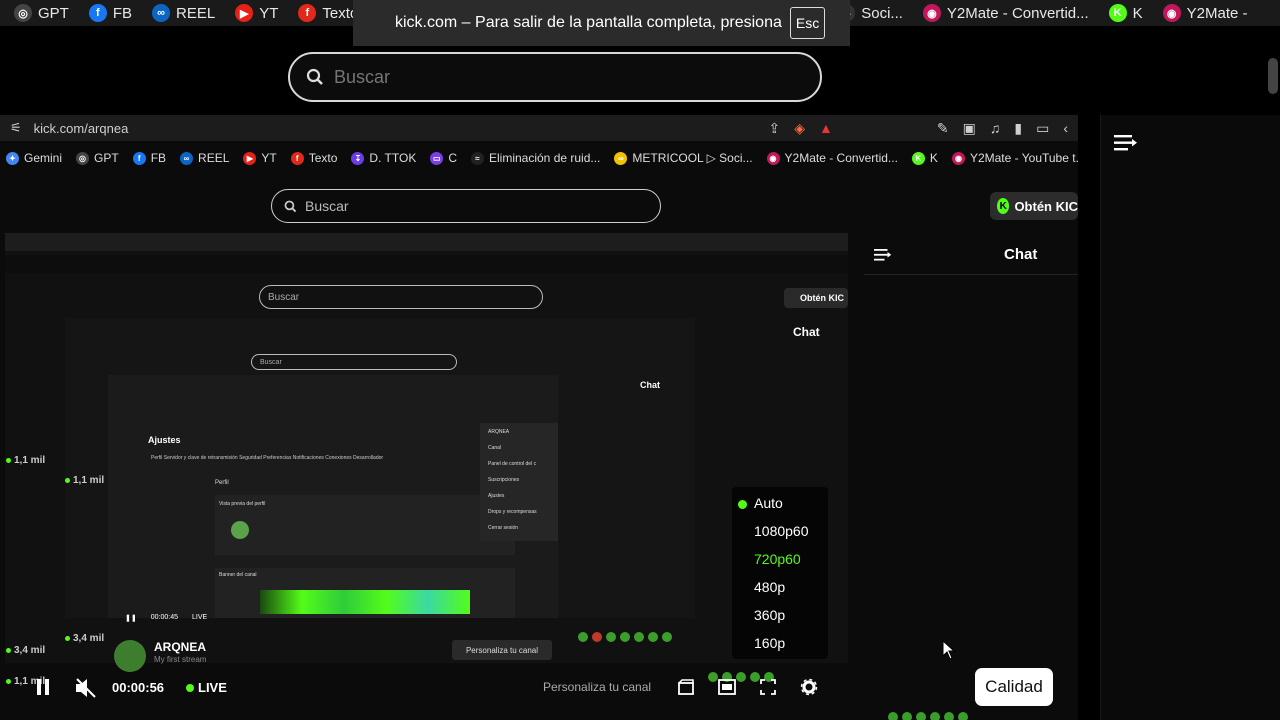 The height and width of the screenshot is (720, 1280). Describe the element at coordinates (742, 504) in the screenshot. I see `quality-selected-dot` at that location.